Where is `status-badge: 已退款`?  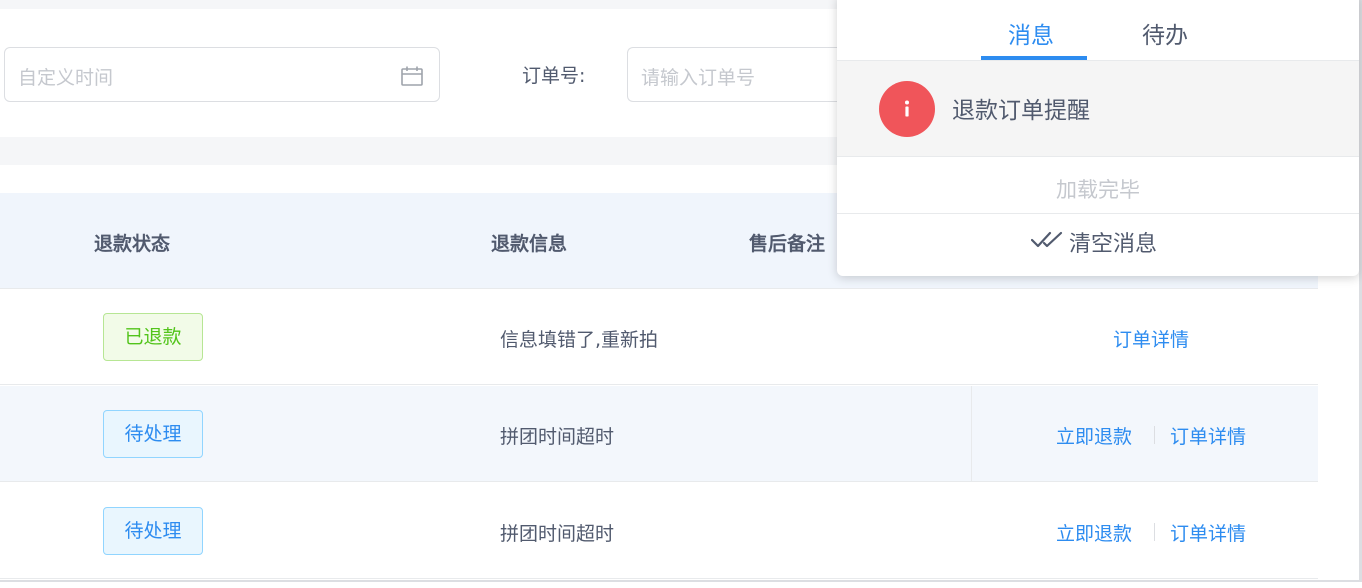 status-badge: 已退款 is located at coordinates (153, 337).